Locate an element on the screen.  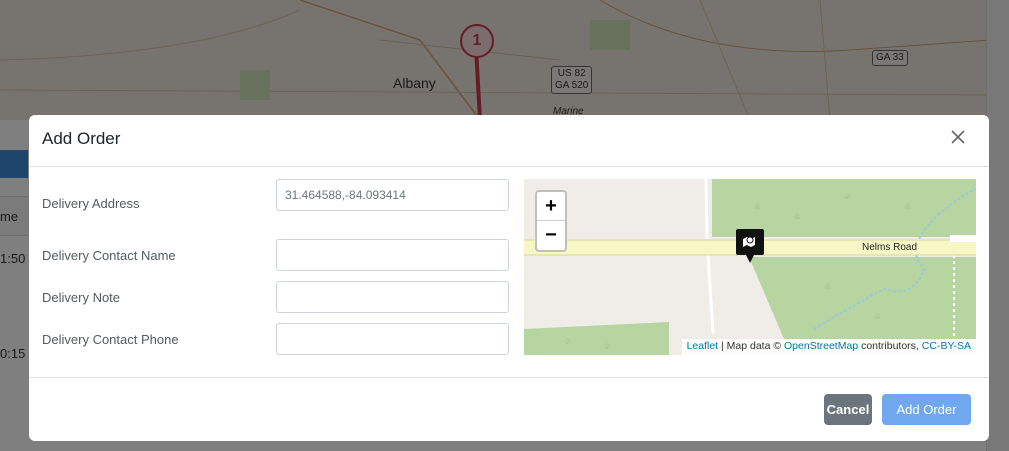
delivery-note-input is located at coordinates (392, 297).